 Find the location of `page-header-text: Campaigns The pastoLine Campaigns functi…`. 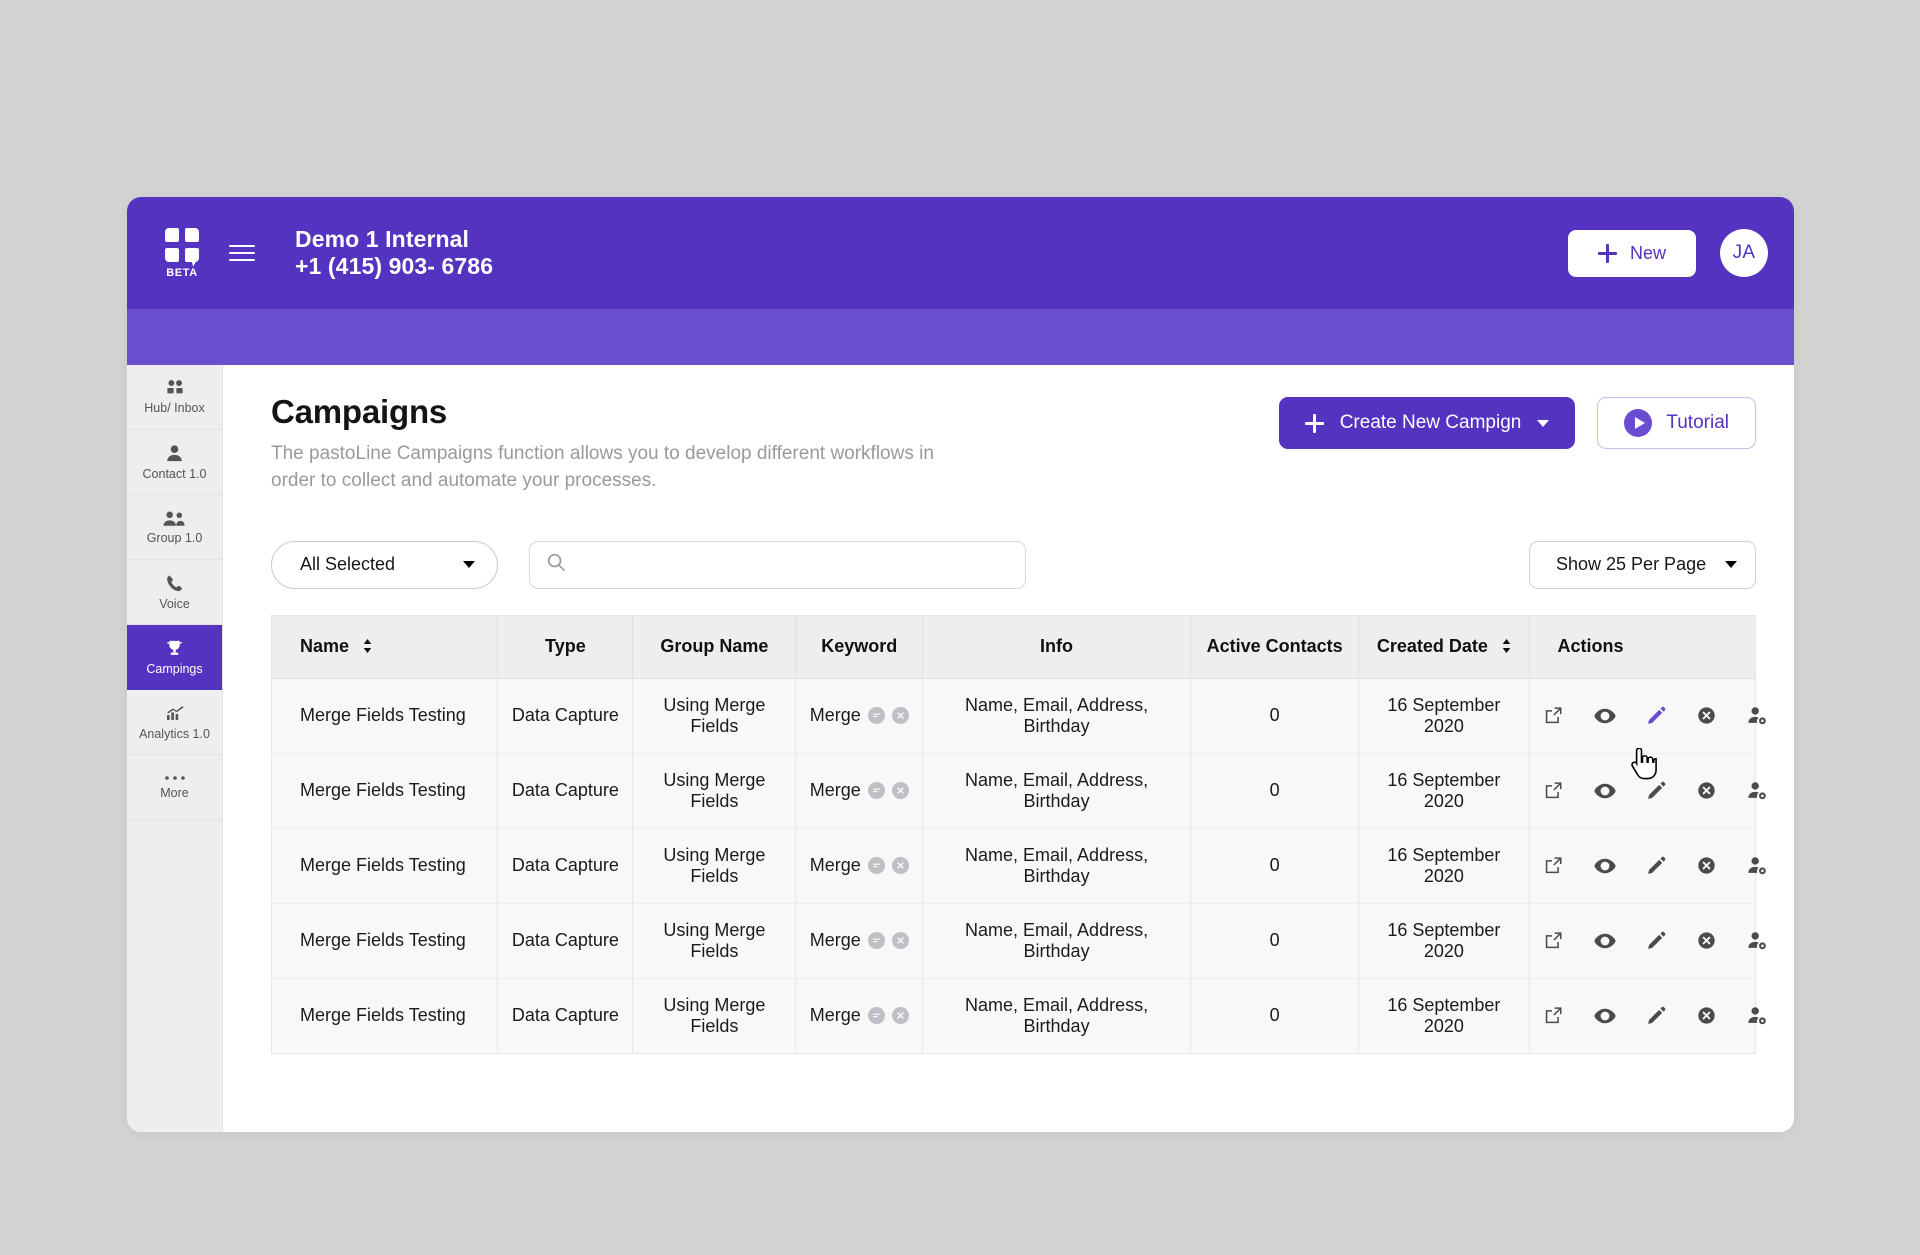

page-header-text: Campaigns The pastoLine Campaigns functi… is located at coordinates (621, 444).